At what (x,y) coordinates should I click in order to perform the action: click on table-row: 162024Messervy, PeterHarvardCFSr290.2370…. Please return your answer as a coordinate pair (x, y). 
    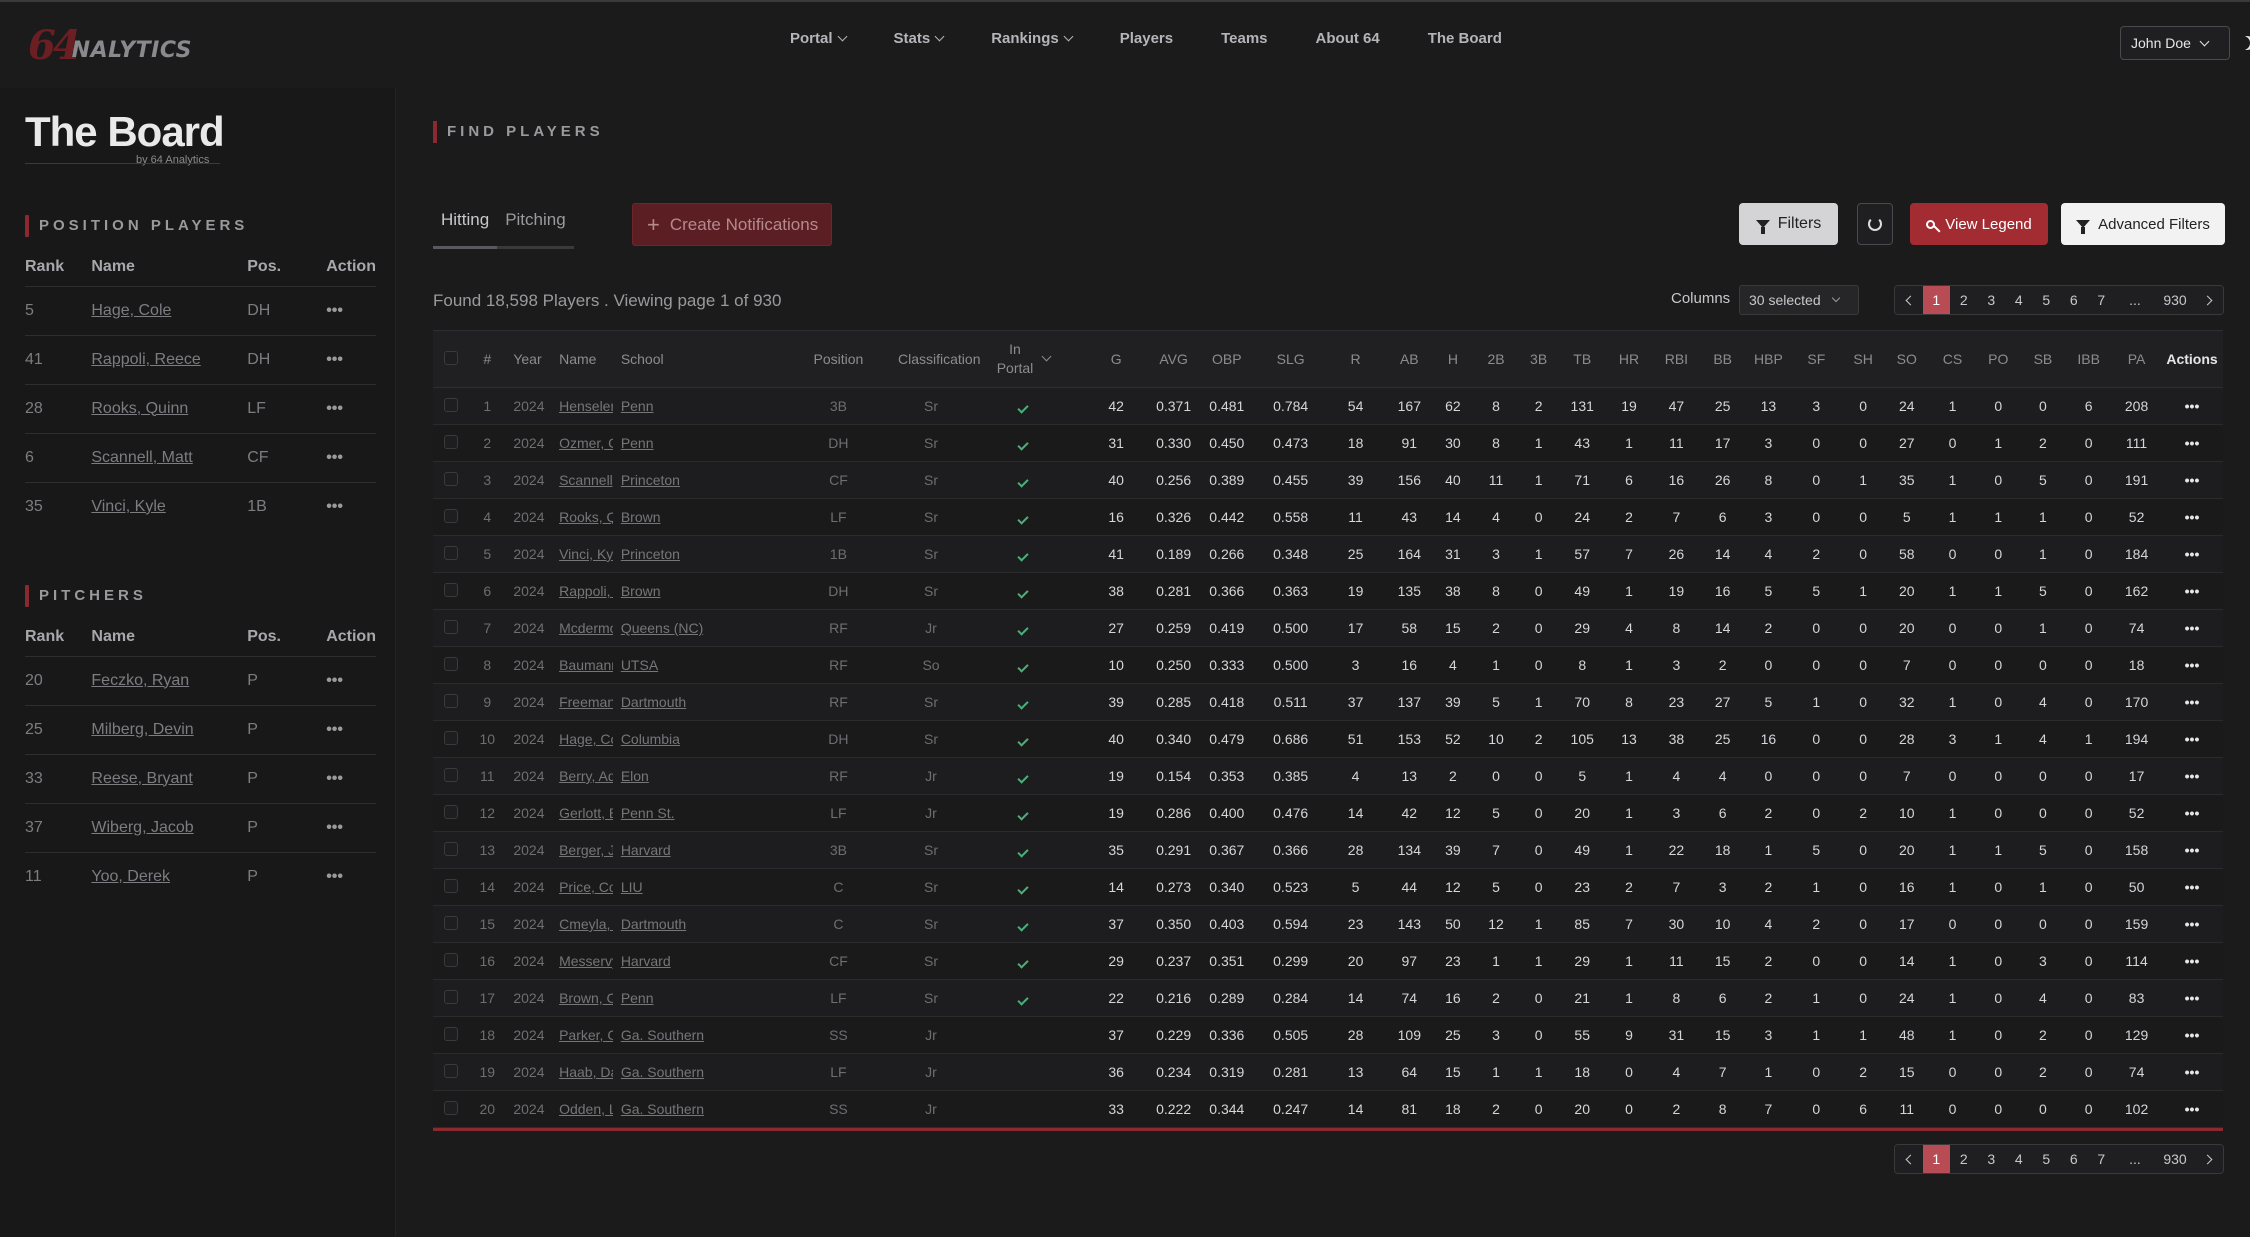
    Looking at the image, I should click on (1328, 961).